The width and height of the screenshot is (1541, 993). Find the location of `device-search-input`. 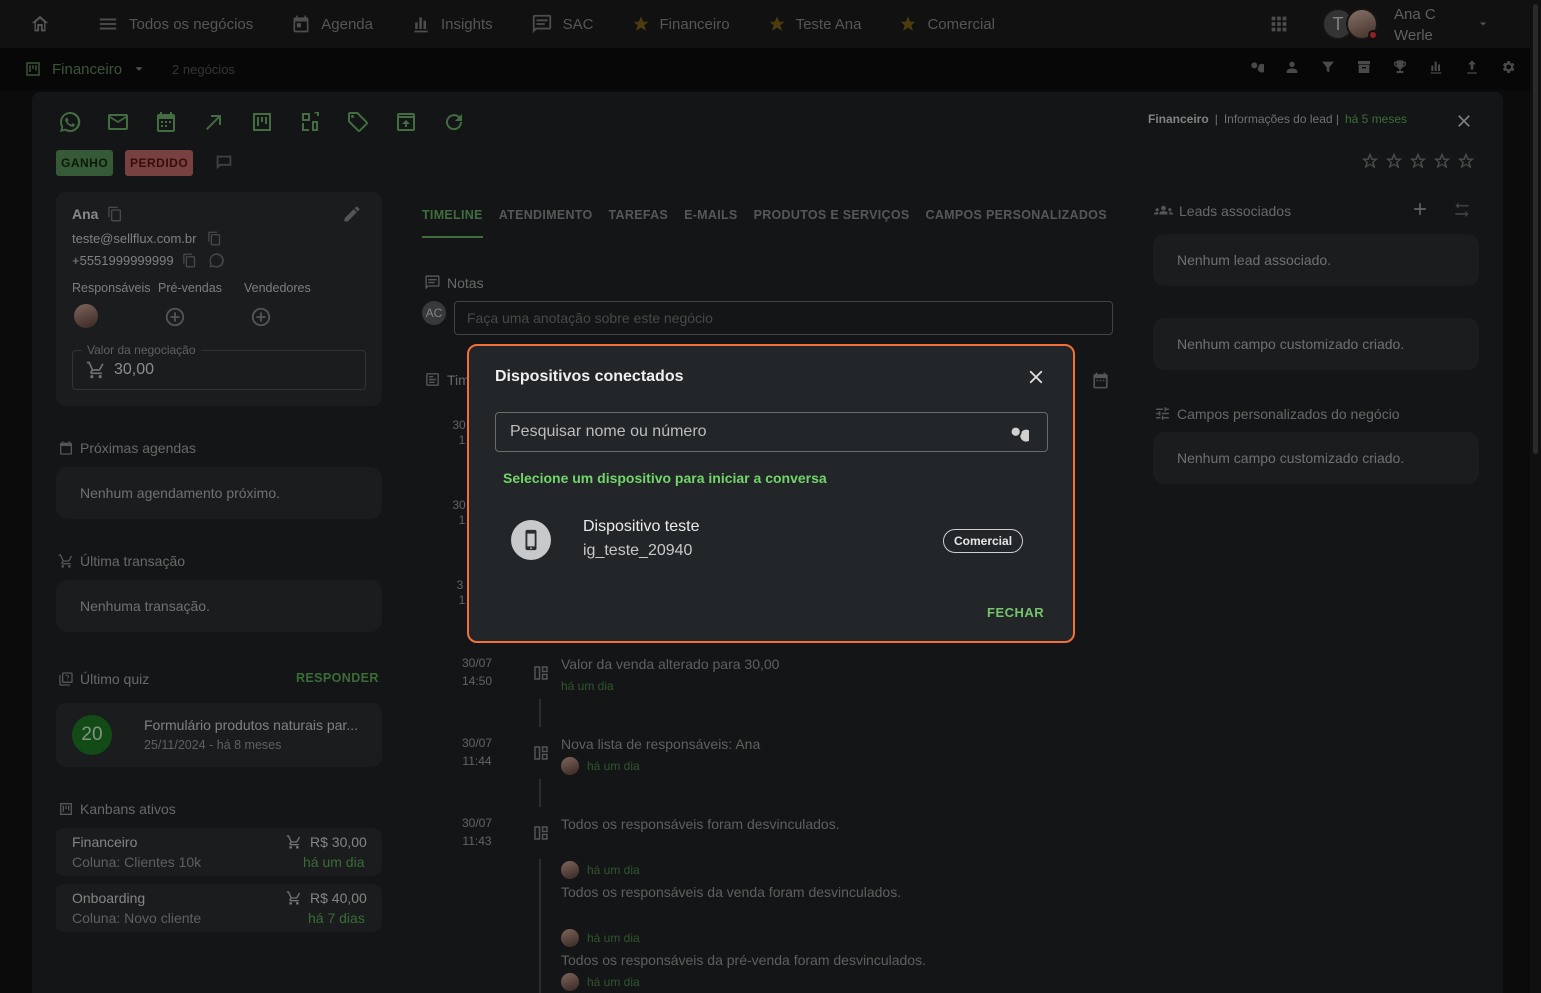

device-search-input is located at coordinates (746, 432).